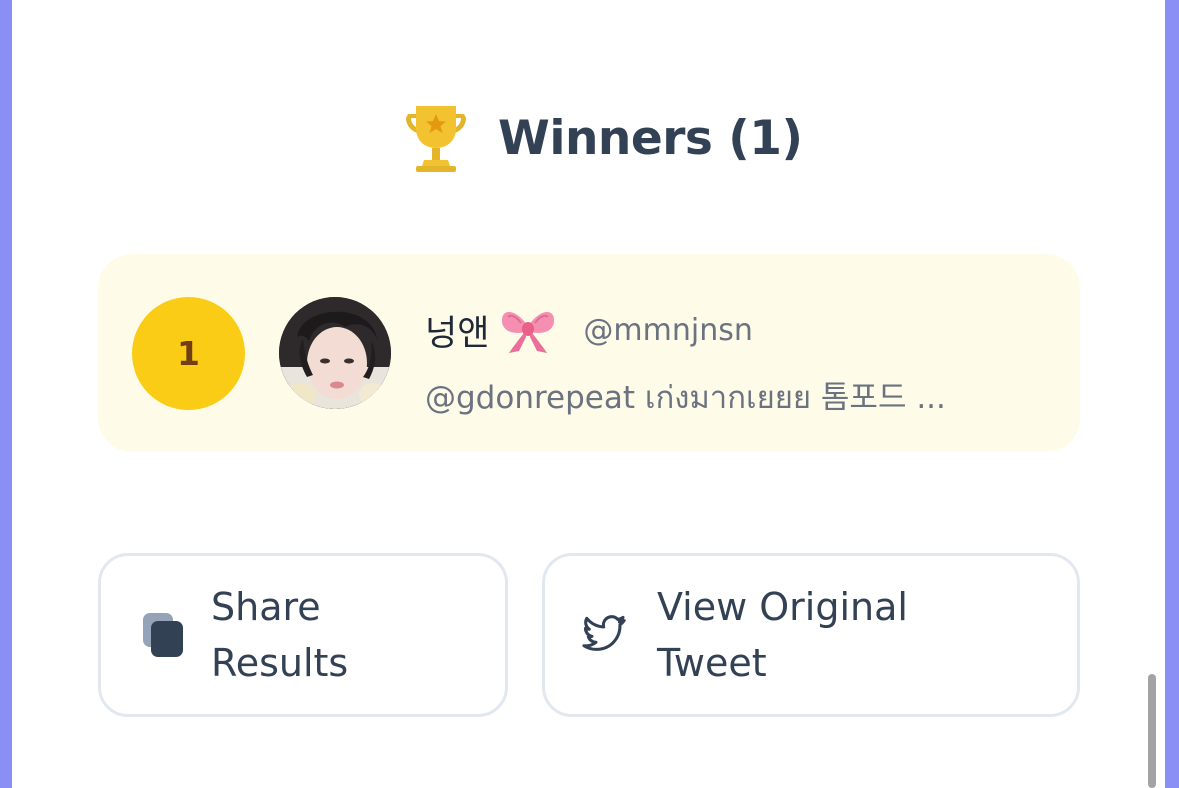 The width and height of the screenshot is (1179, 788). I want to click on rank-badge: 1, so click(188, 353).